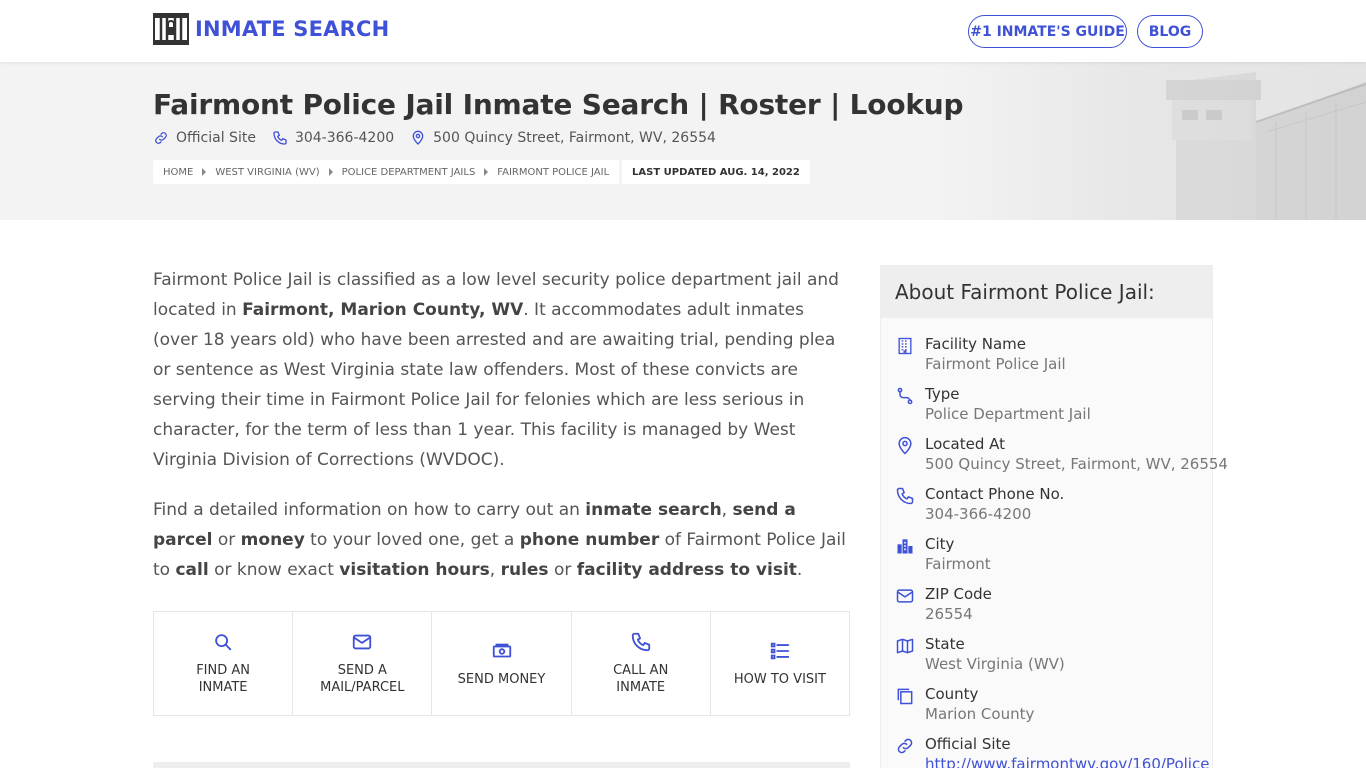  Describe the element at coordinates (1151, 141) in the screenshot. I see `prison-tower-image` at that location.